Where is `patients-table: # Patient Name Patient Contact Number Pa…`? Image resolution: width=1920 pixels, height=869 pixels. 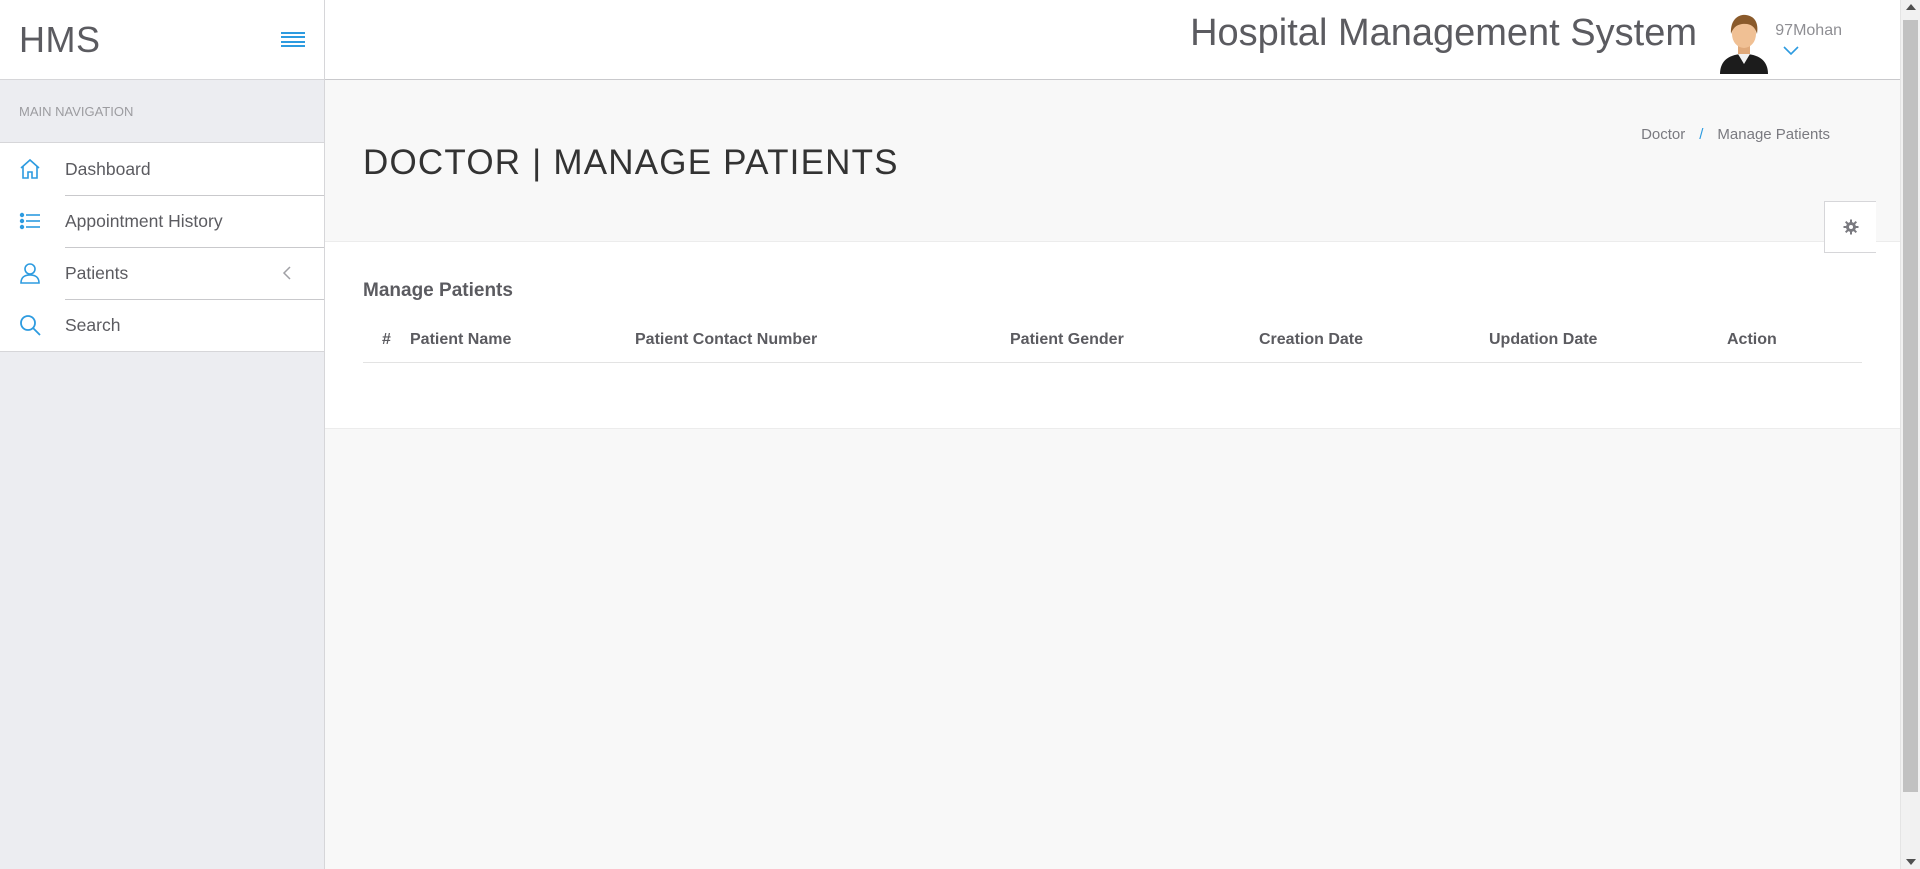
patients-table: # Patient Name Patient Contact Number Pa… is located at coordinates (1112, 340).